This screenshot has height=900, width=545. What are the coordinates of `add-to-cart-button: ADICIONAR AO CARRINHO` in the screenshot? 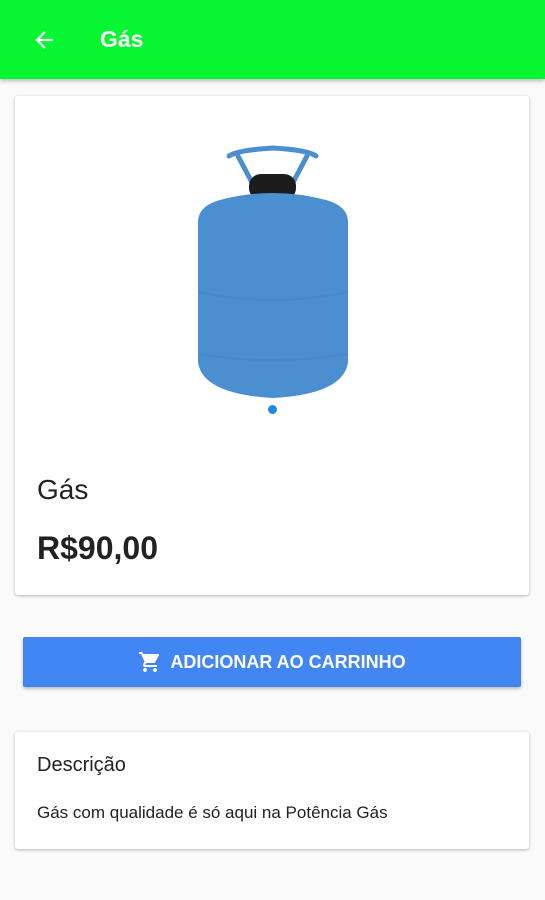 It's located at (272, 662).